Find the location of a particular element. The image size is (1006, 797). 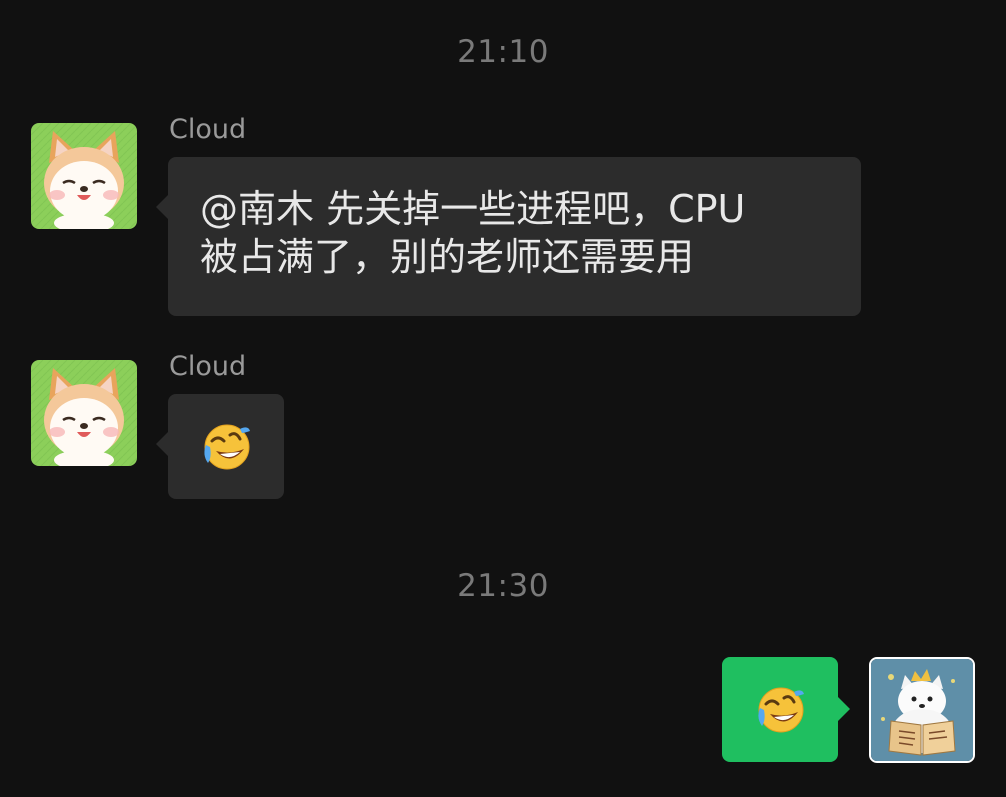

timestamp: 21:10 is located at coordinates (503, 52).